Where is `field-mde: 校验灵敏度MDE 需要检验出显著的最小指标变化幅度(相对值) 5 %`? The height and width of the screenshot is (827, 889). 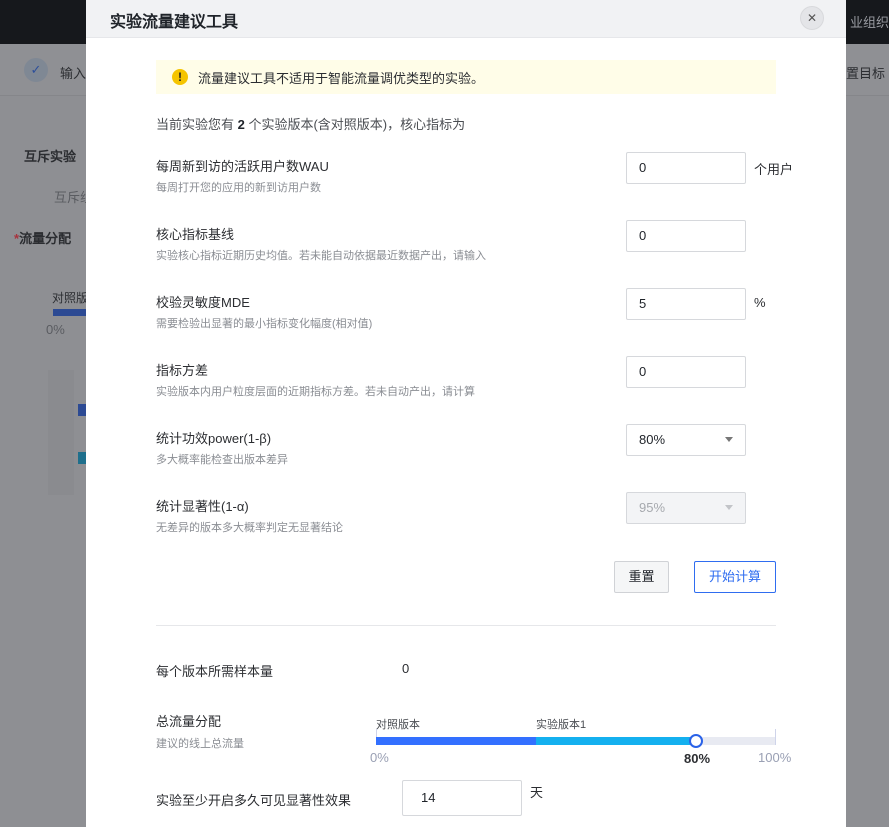
field-mde: 校验灵敏度MDE 需要检验出显著的最小指标变化幅度(相对值) 5 % is located at coordinates (481, 309).